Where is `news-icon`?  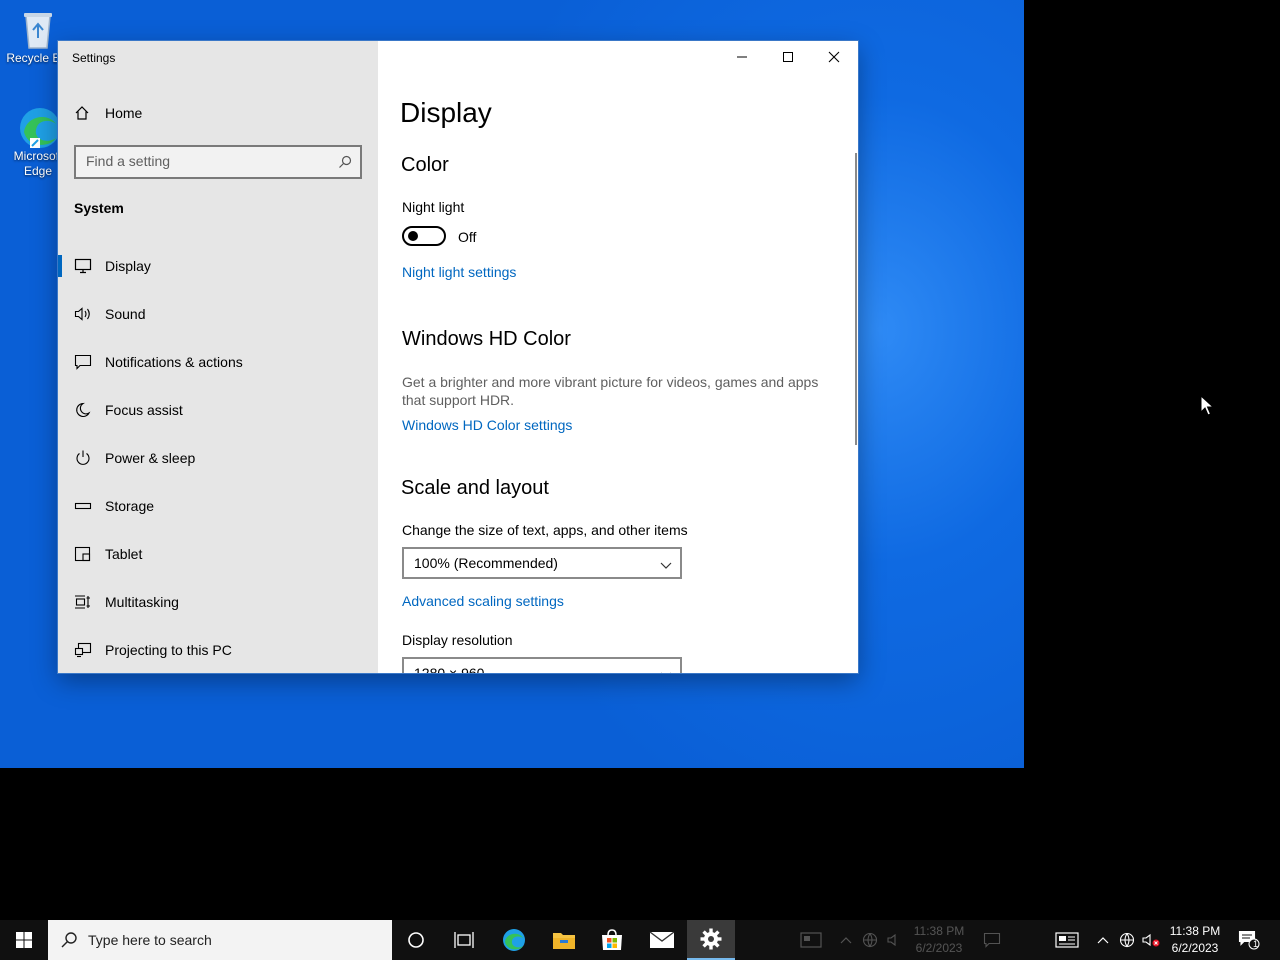 news-icon is located at coordinates (1067, 940).